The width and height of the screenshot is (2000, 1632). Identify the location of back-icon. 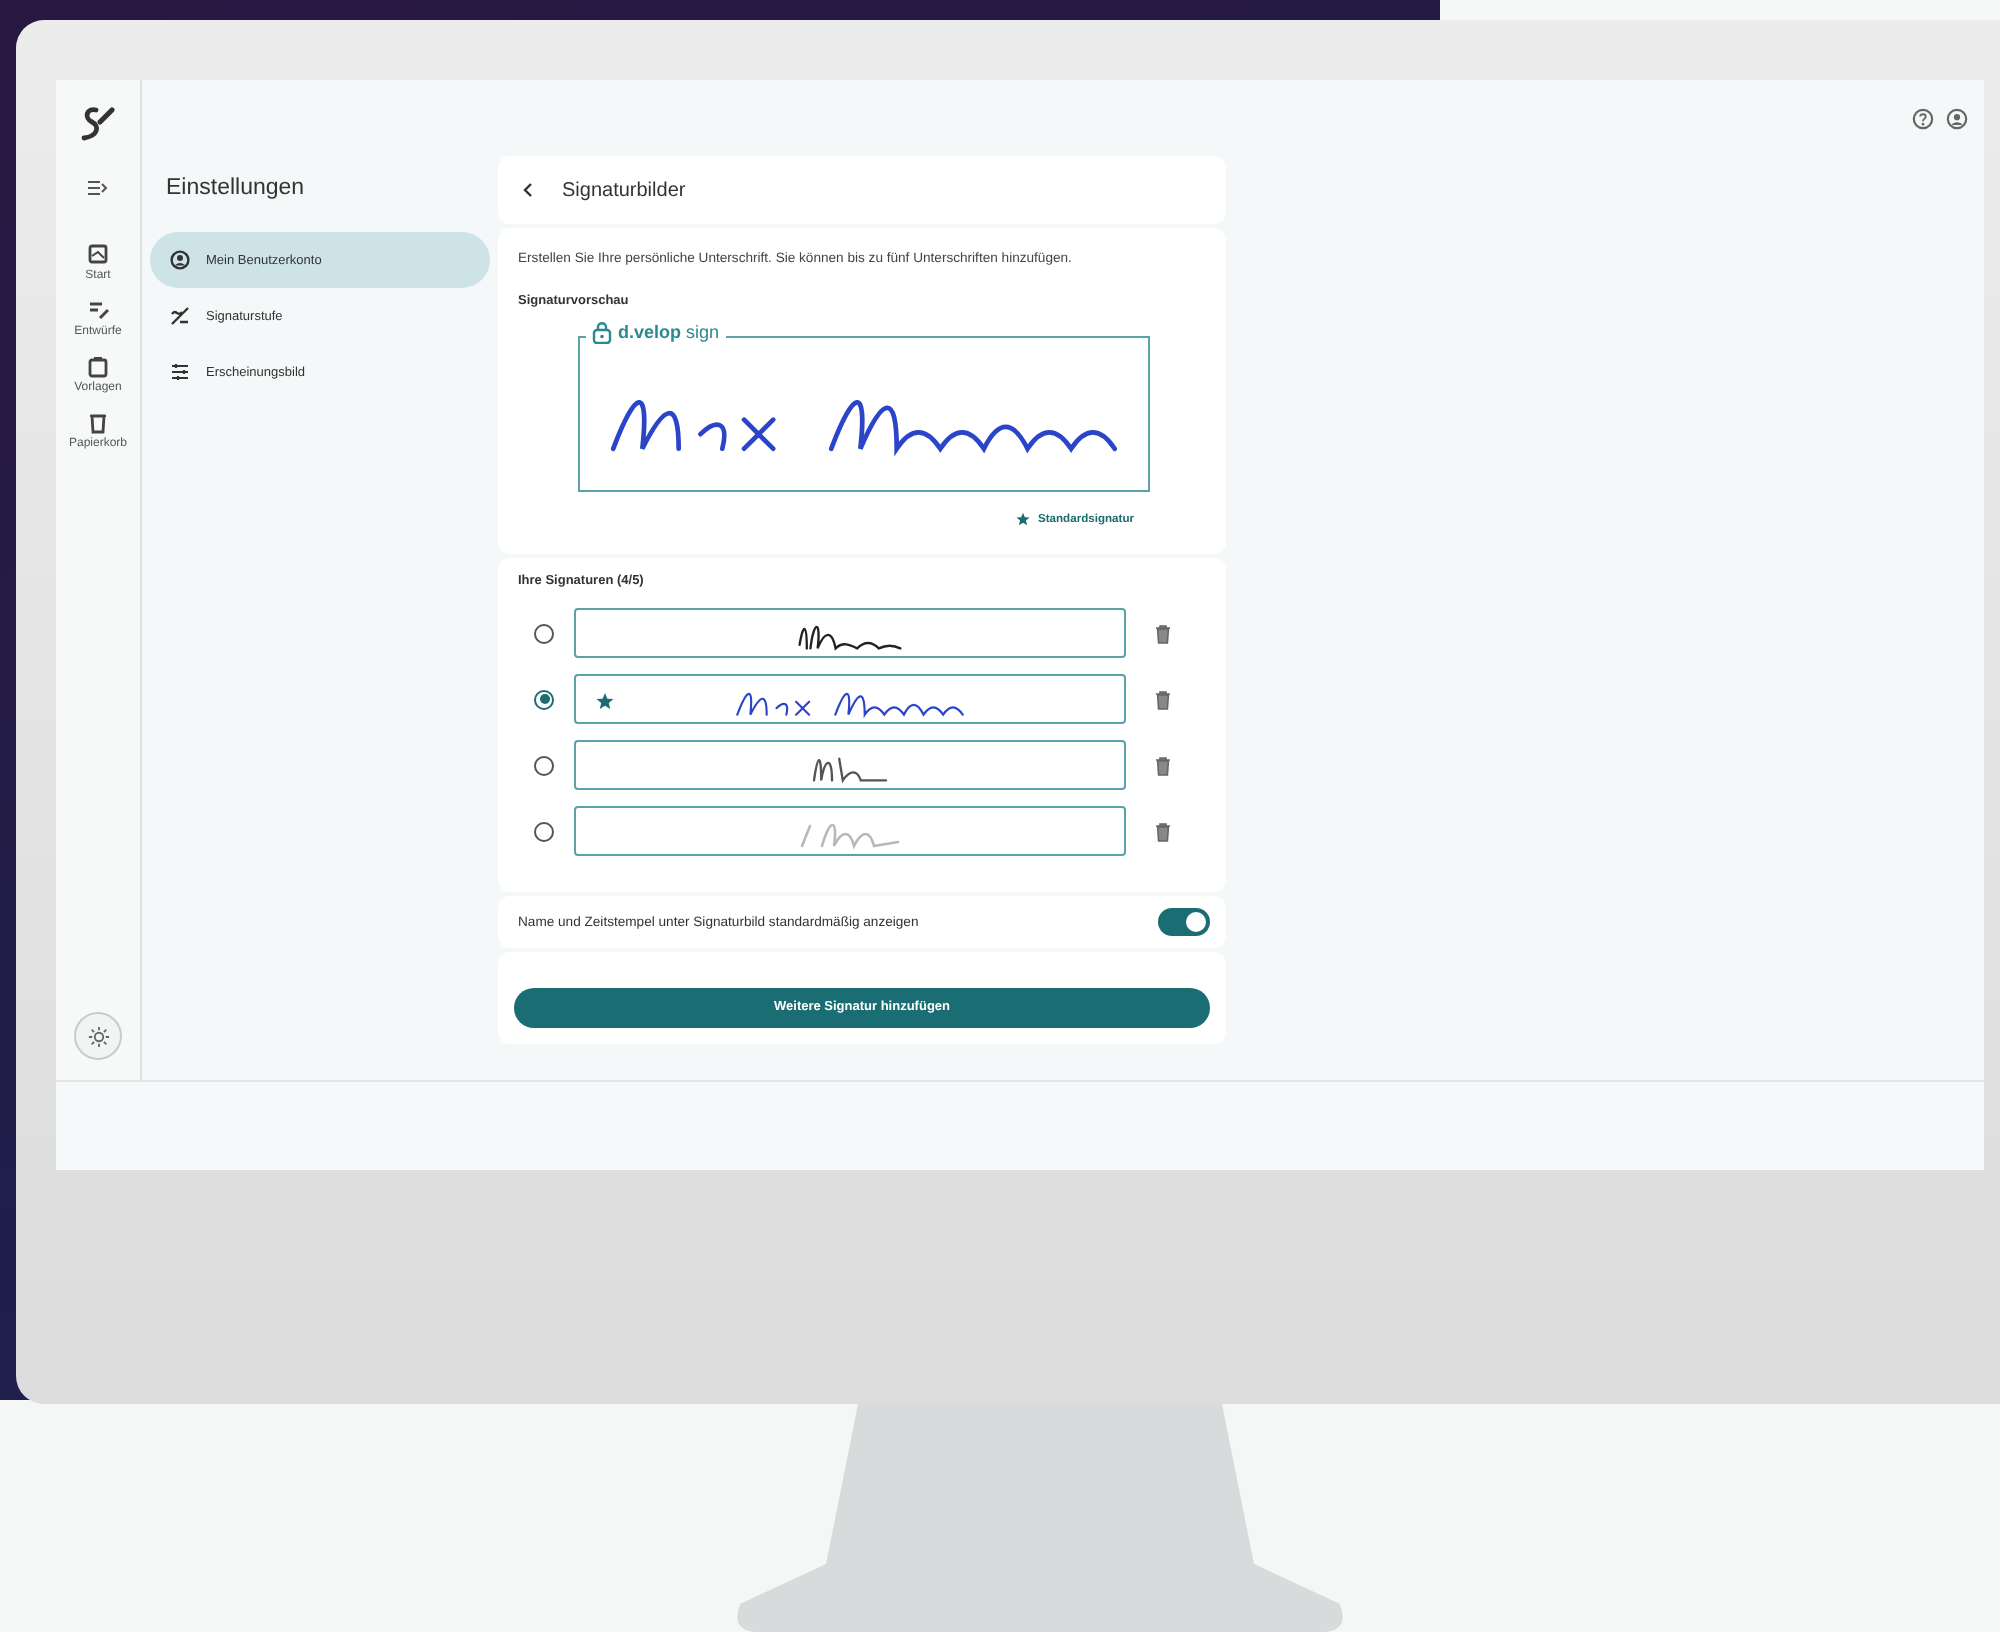
(528, 190).